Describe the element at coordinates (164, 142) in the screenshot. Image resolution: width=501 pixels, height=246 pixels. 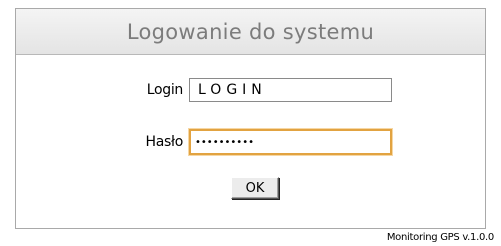
I see `password-label: Hasło` at that location.